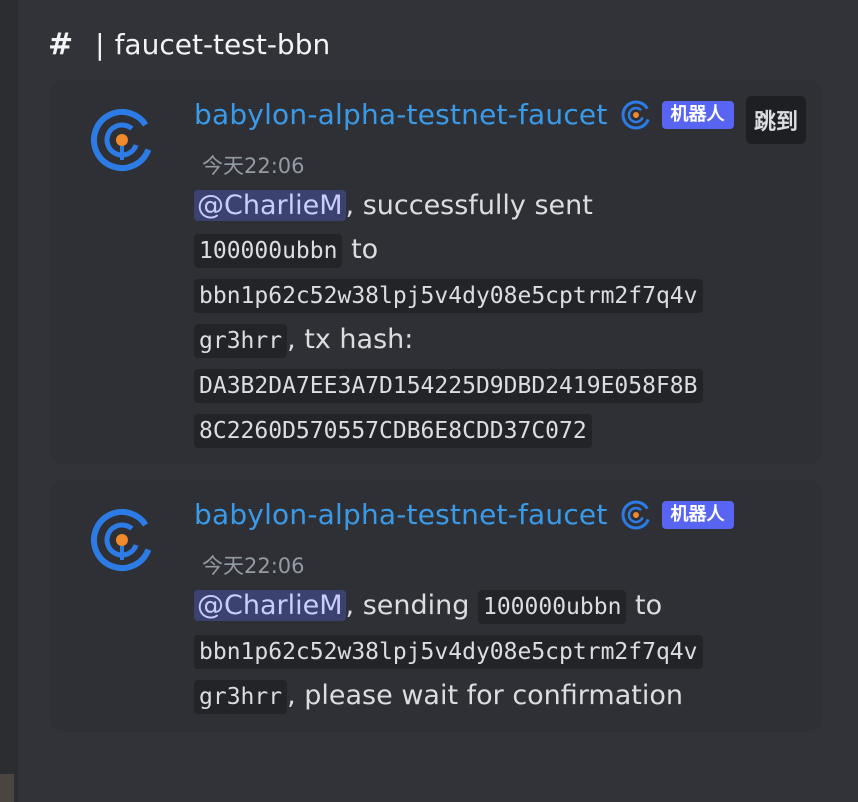  What do you see at coordinates (411, 605) in the screenshot?
I see `message-text: , sending` at bounding box center [411, 605].